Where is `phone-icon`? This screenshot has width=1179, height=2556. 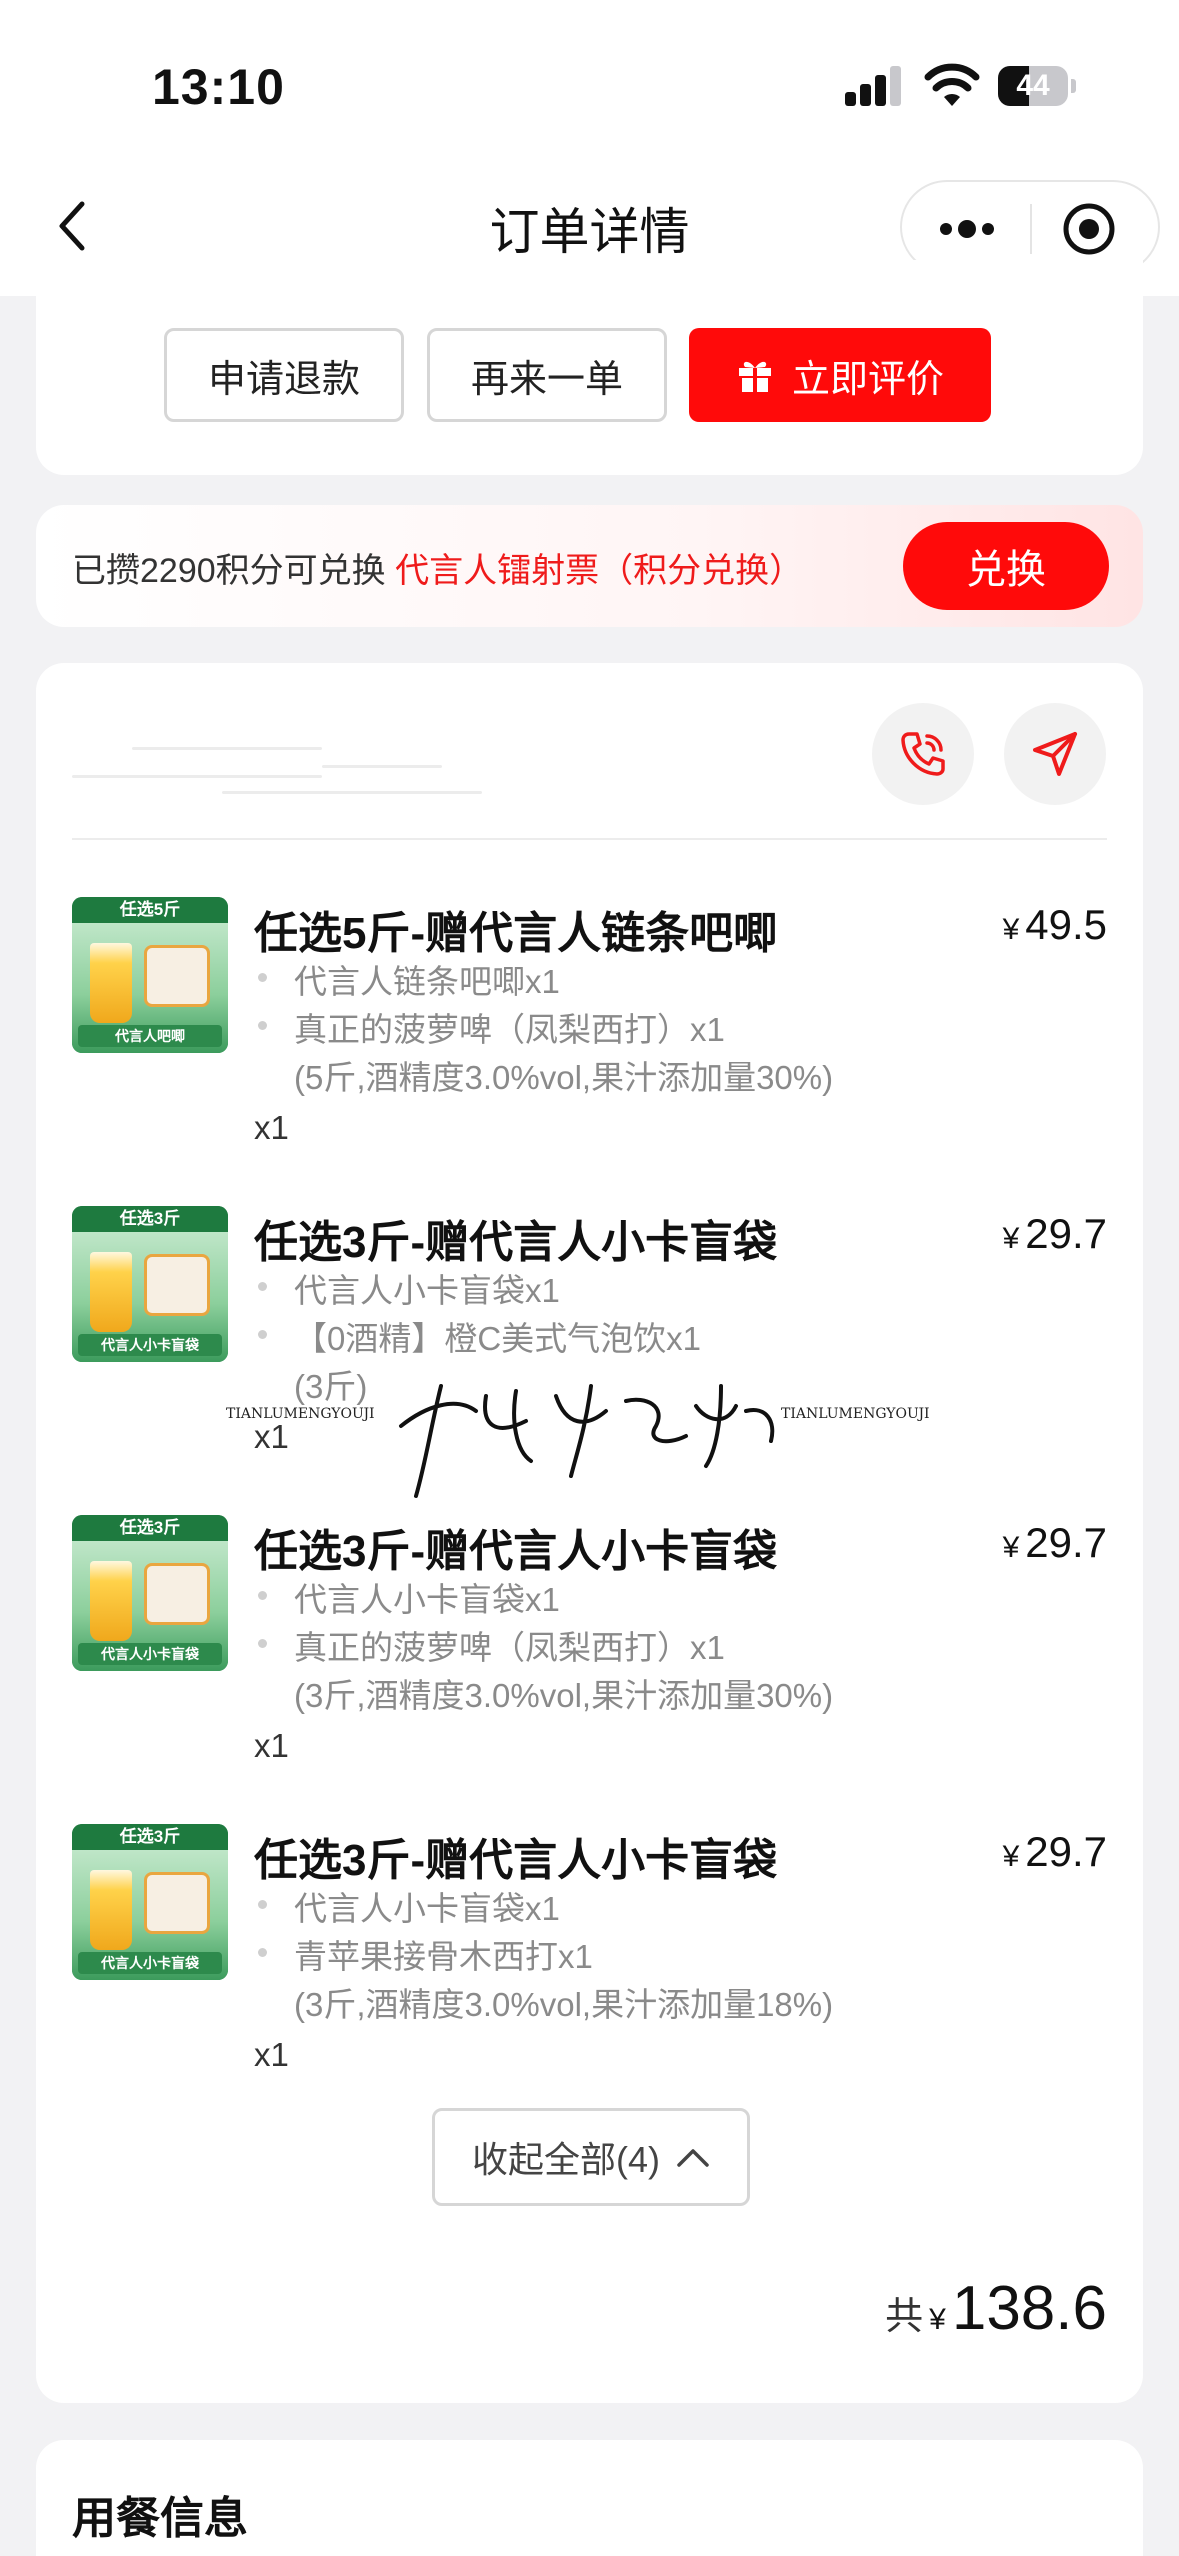 phone-icon is located at coordinates (923, 754).